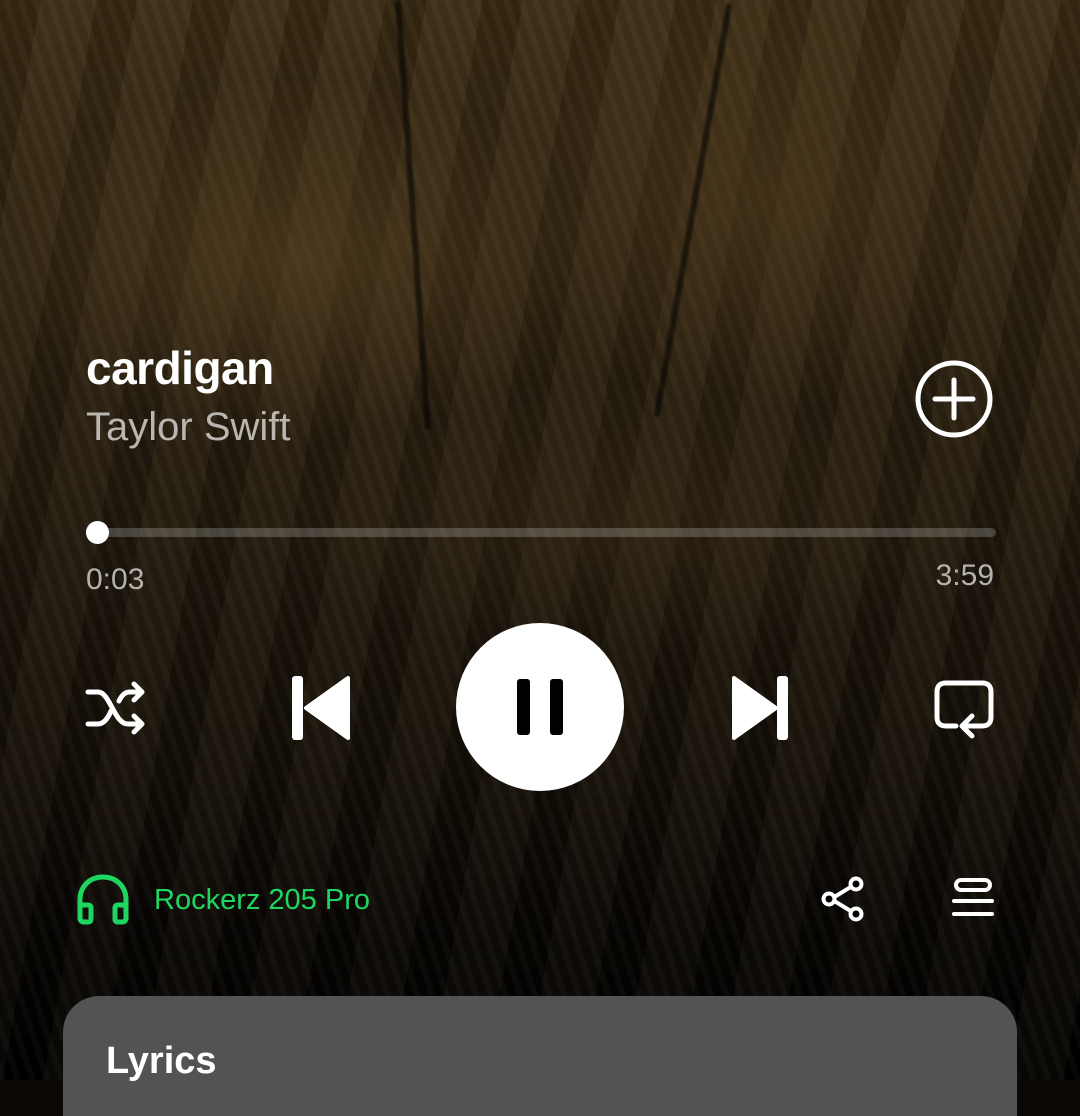  Describe the element at coordinates (180, 368) in the screenshot. I see `track-title: cardigan` at that location.